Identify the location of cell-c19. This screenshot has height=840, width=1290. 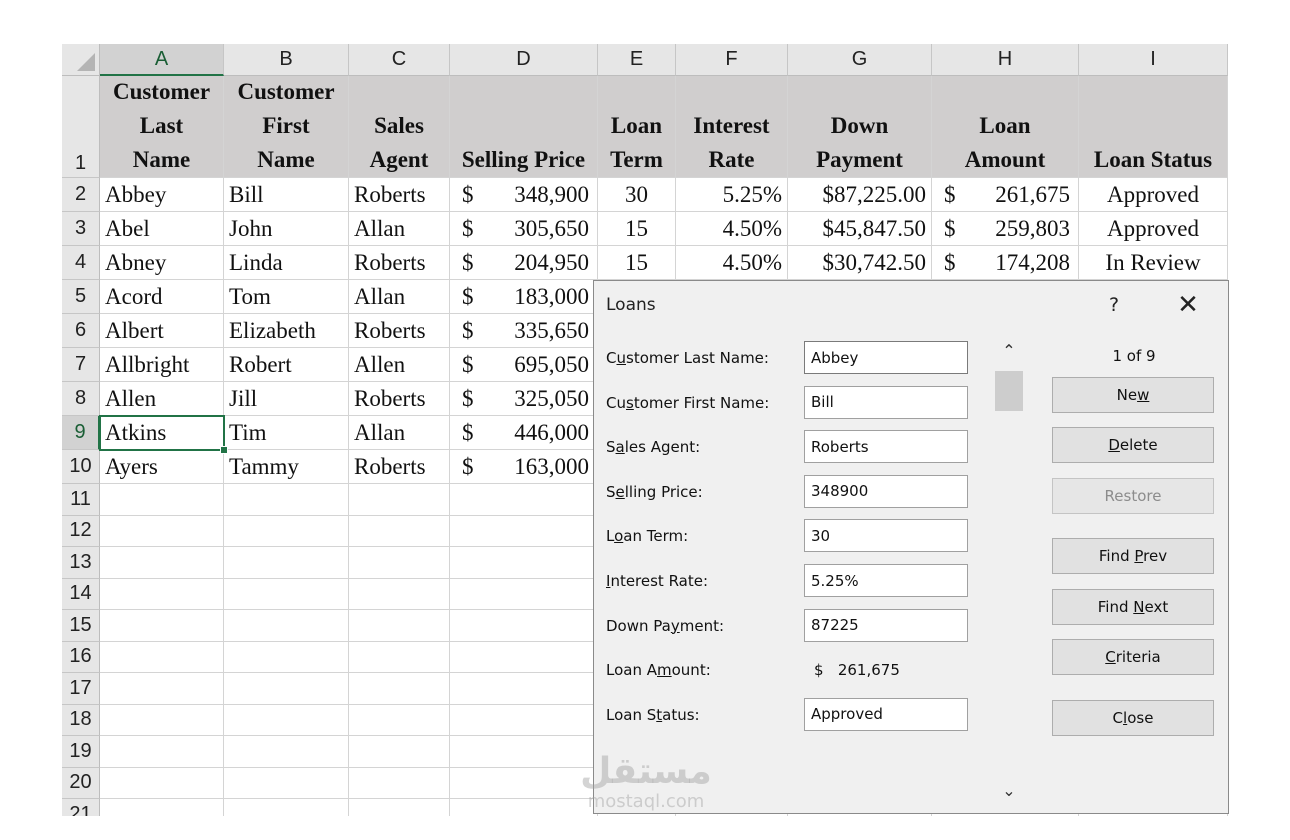
(399, 752).